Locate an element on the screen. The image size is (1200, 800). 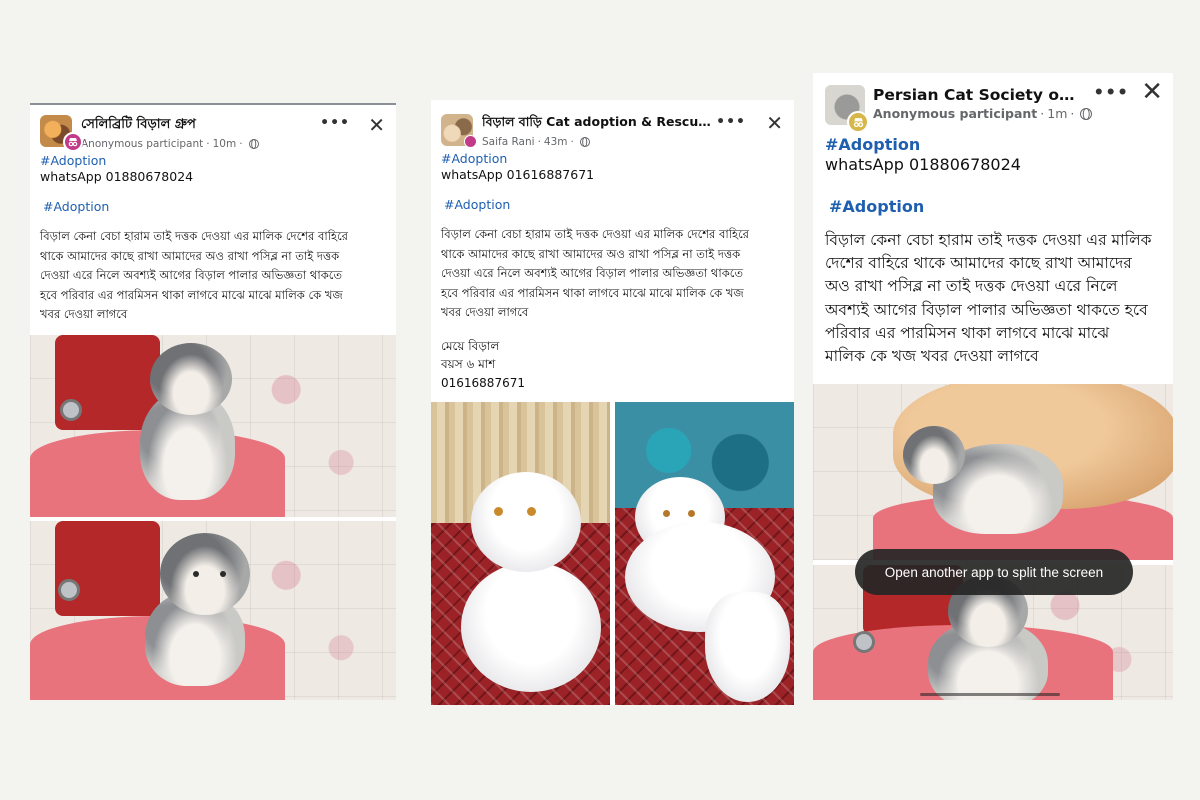
post-time: 1m is located at coordinates (1057, 113).